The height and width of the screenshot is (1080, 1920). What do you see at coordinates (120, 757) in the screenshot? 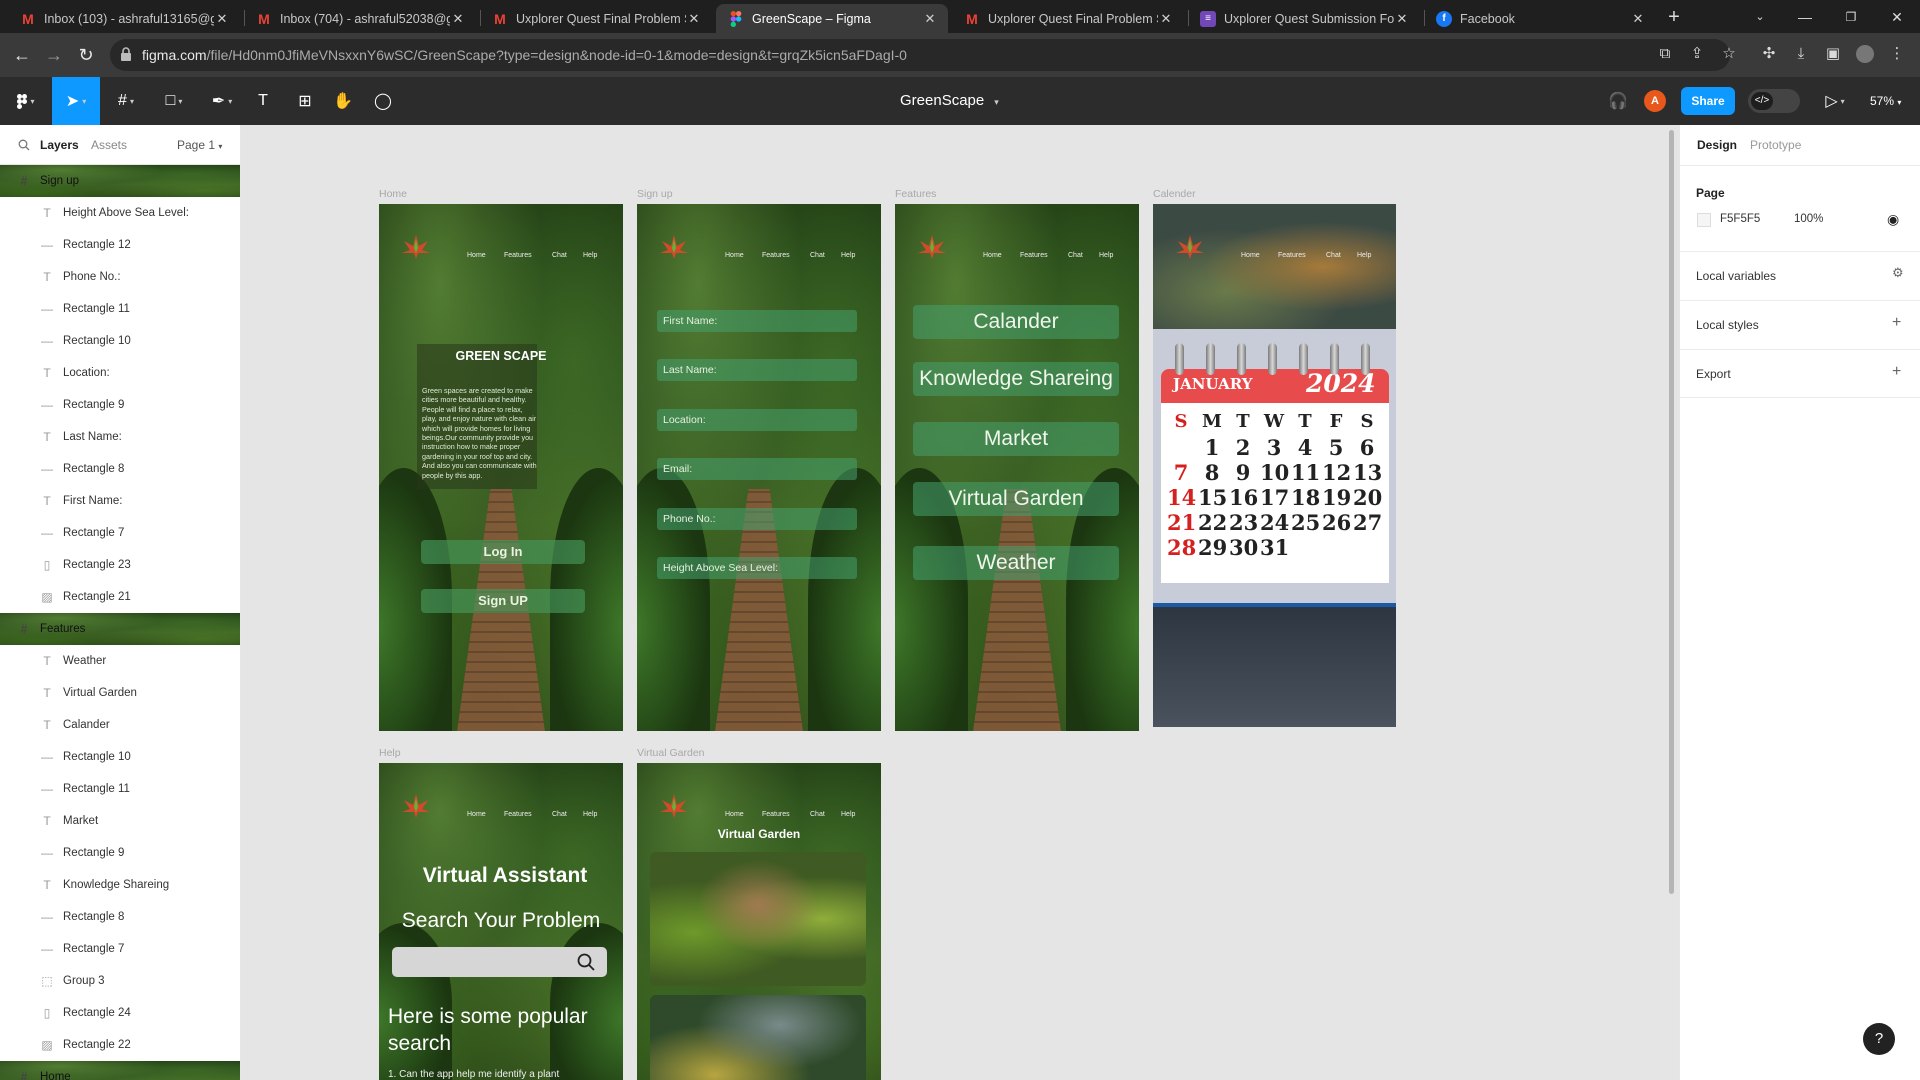
I see `layer-row: — Rectangle 10` at bounding box center [120, 757].